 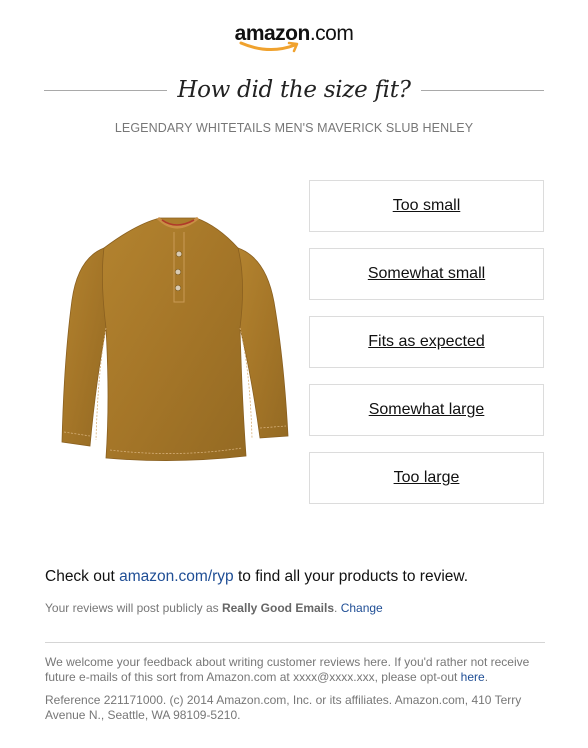 What do you see at coordinates (337, 608) in the screenshot?
I see `public-period: .` at bounding box center [337, 608].